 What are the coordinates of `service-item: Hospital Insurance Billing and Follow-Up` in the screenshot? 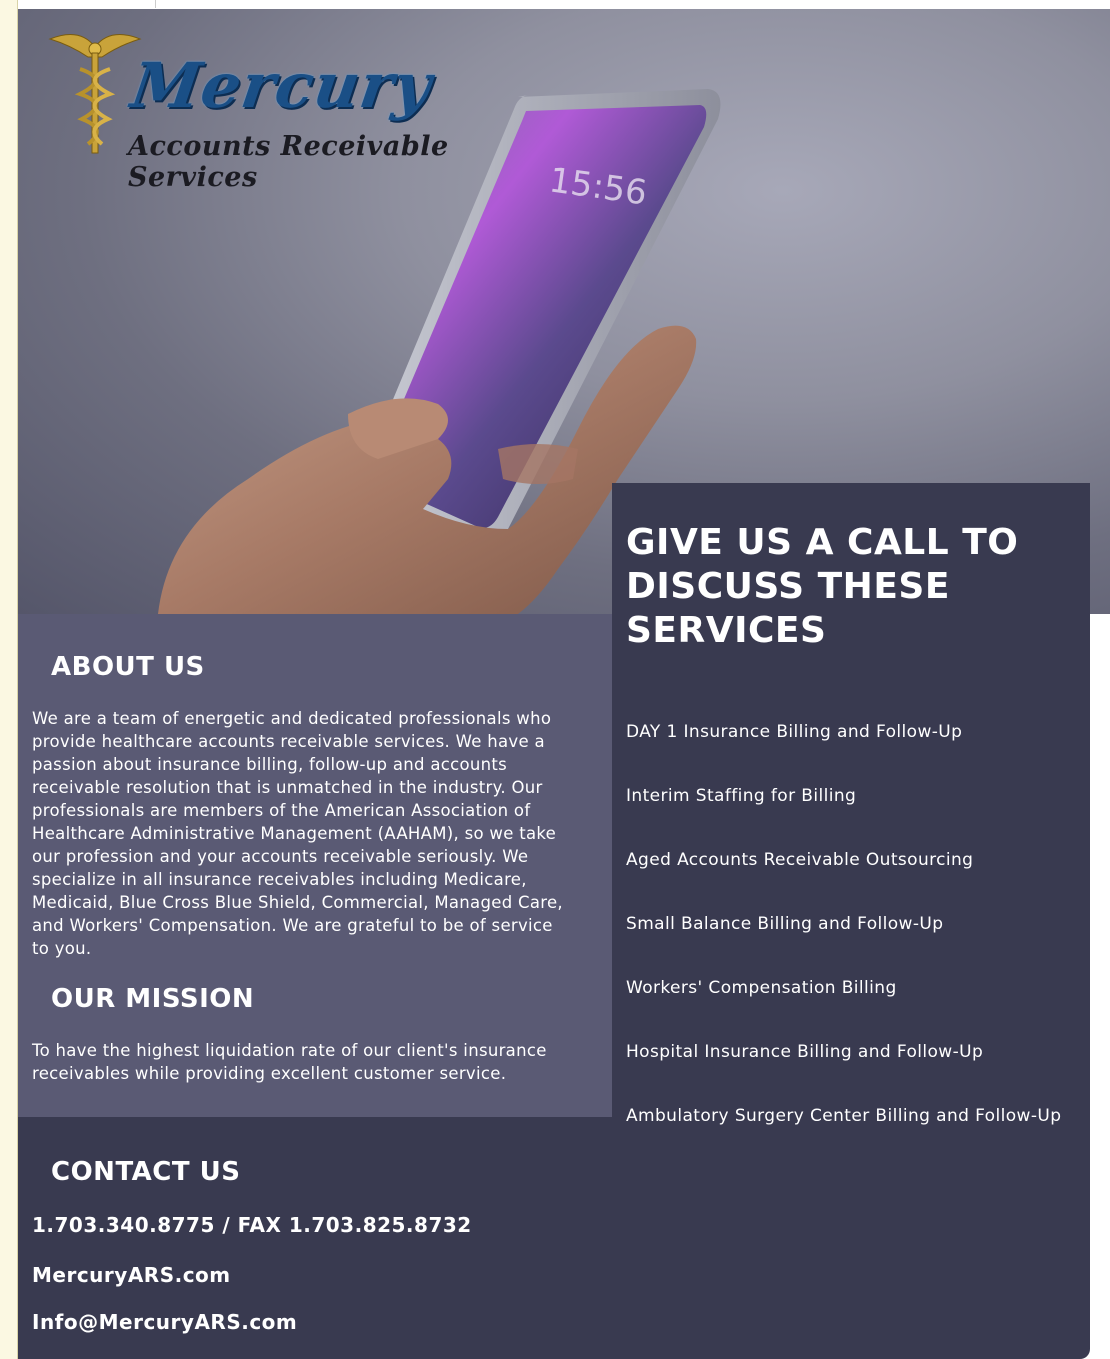 It's located at (805, 1052).